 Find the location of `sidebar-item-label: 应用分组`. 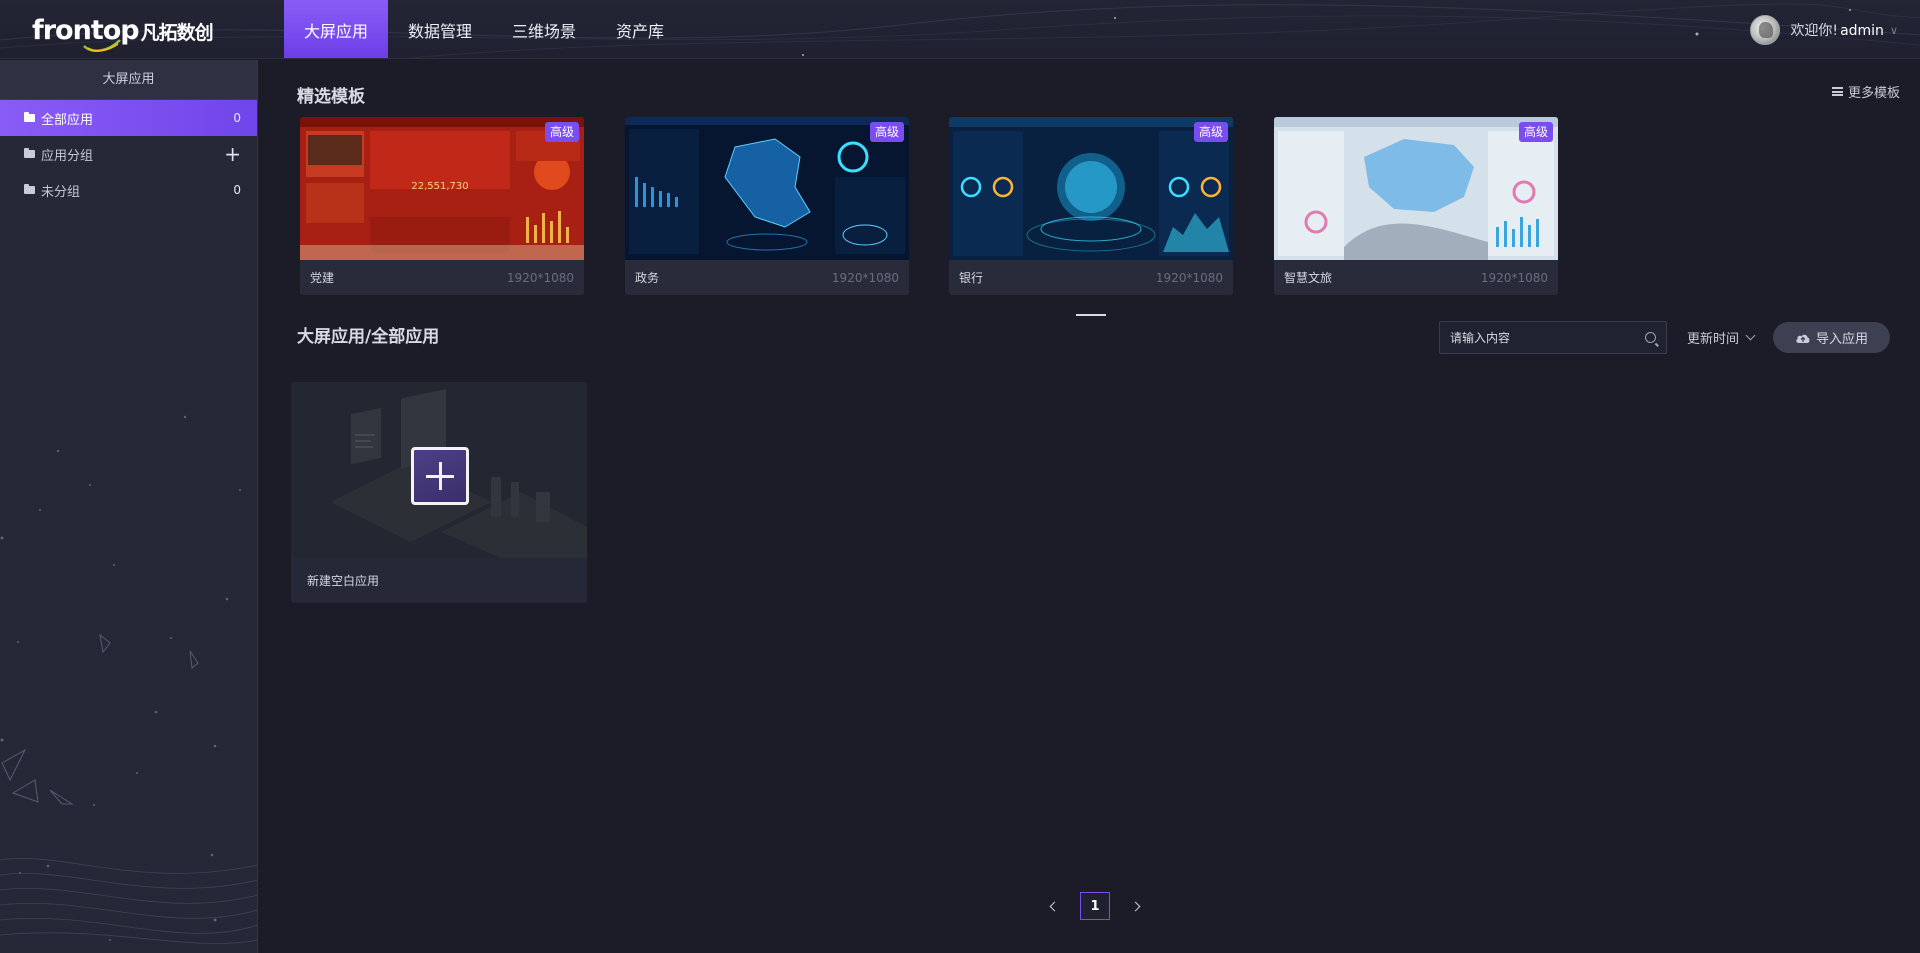

sidebar-item-label: 应用分组 is located at coordinates (67, 156).